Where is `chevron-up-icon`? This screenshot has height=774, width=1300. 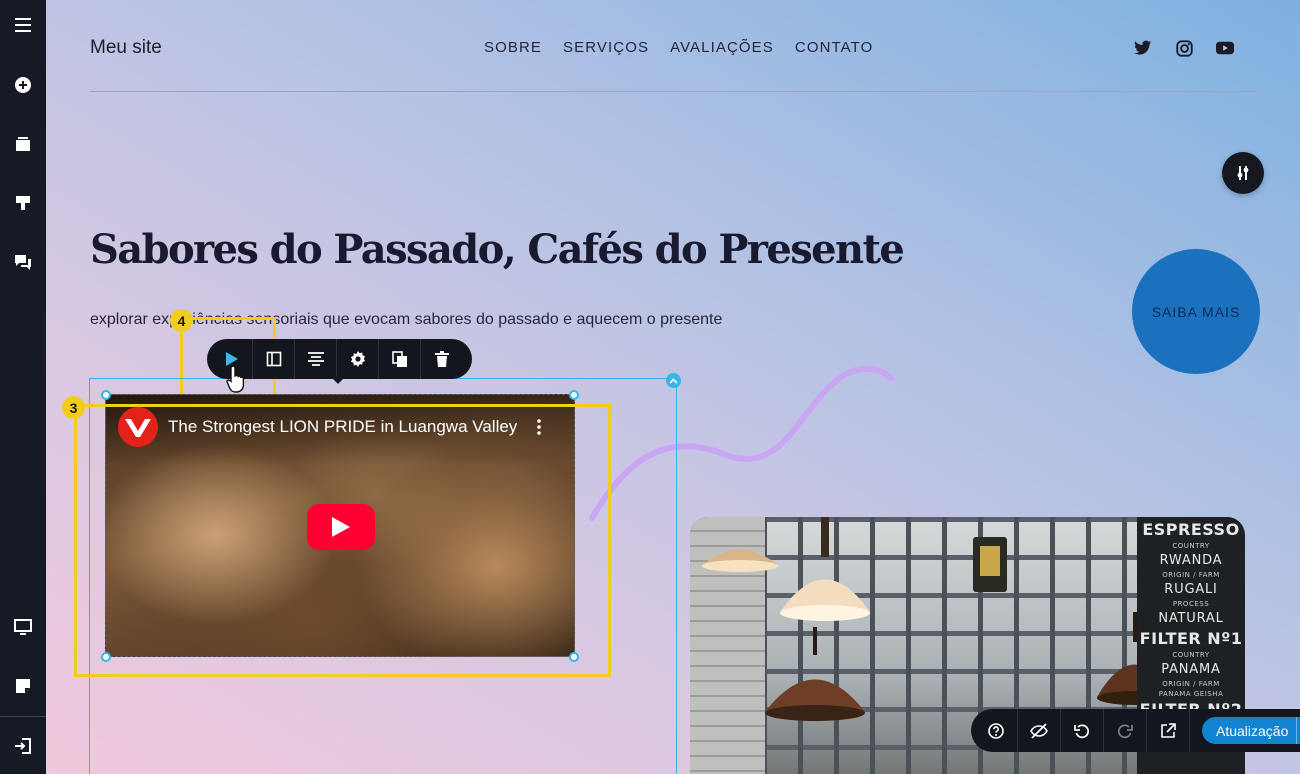 chevron-up-icon is located at coordinates (673, 380).